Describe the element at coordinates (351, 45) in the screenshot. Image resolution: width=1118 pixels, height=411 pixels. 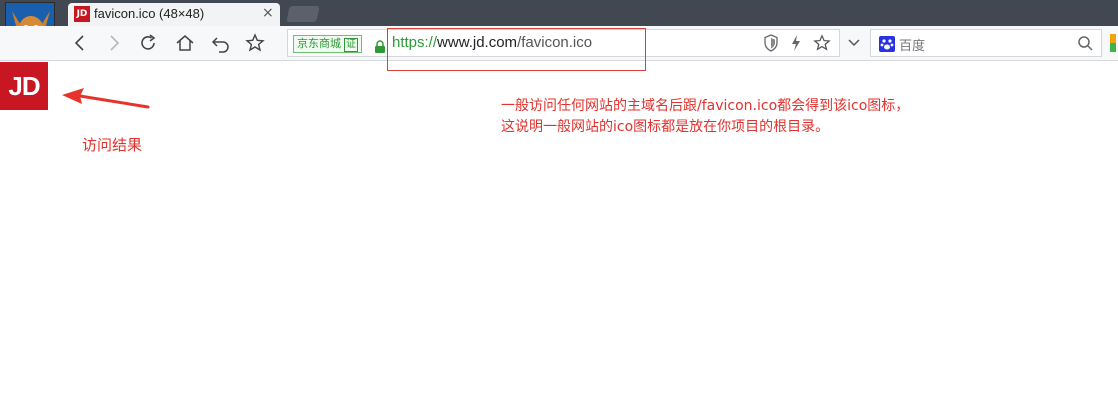
I see `verified-badge: 证` at that location.